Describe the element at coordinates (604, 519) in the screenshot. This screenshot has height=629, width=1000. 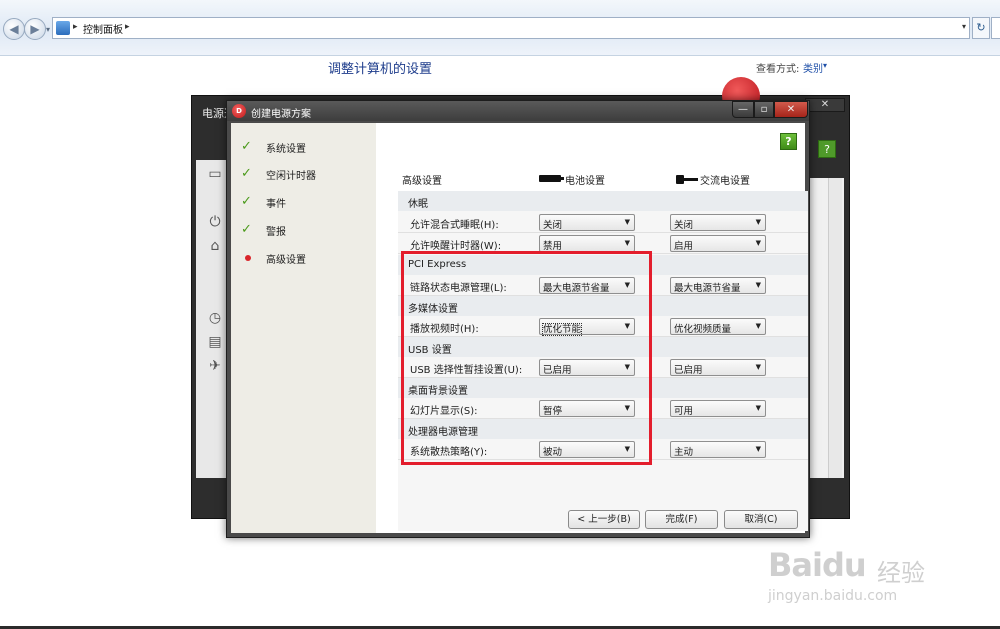
I see `back-button: < 上一步(B)` at that location.